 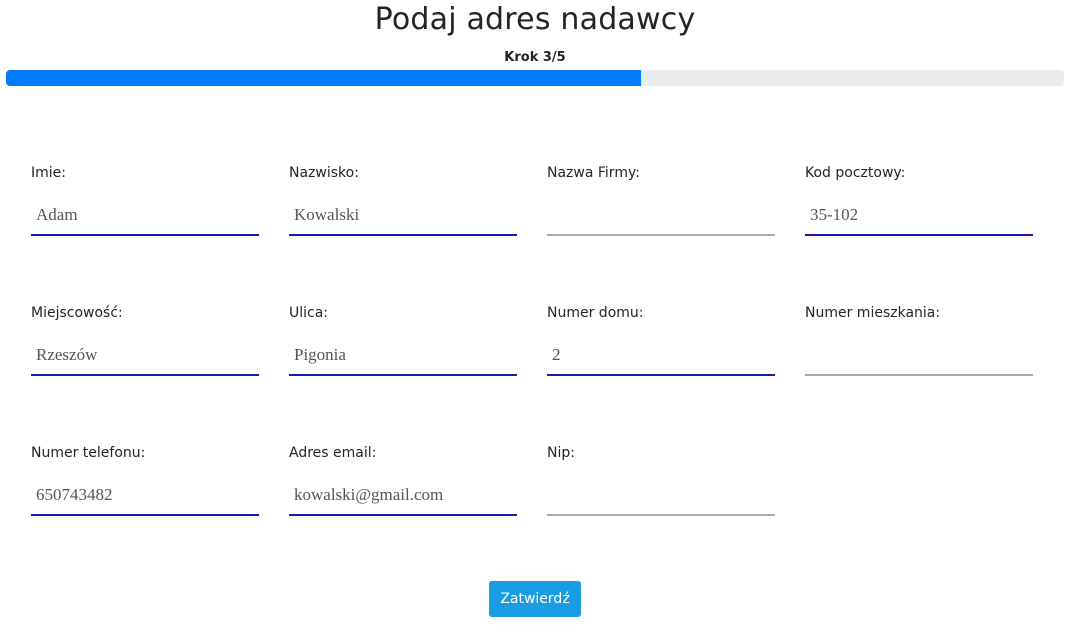 I want to click on field-ulica: Ulica:, so click(x=403, y=339).